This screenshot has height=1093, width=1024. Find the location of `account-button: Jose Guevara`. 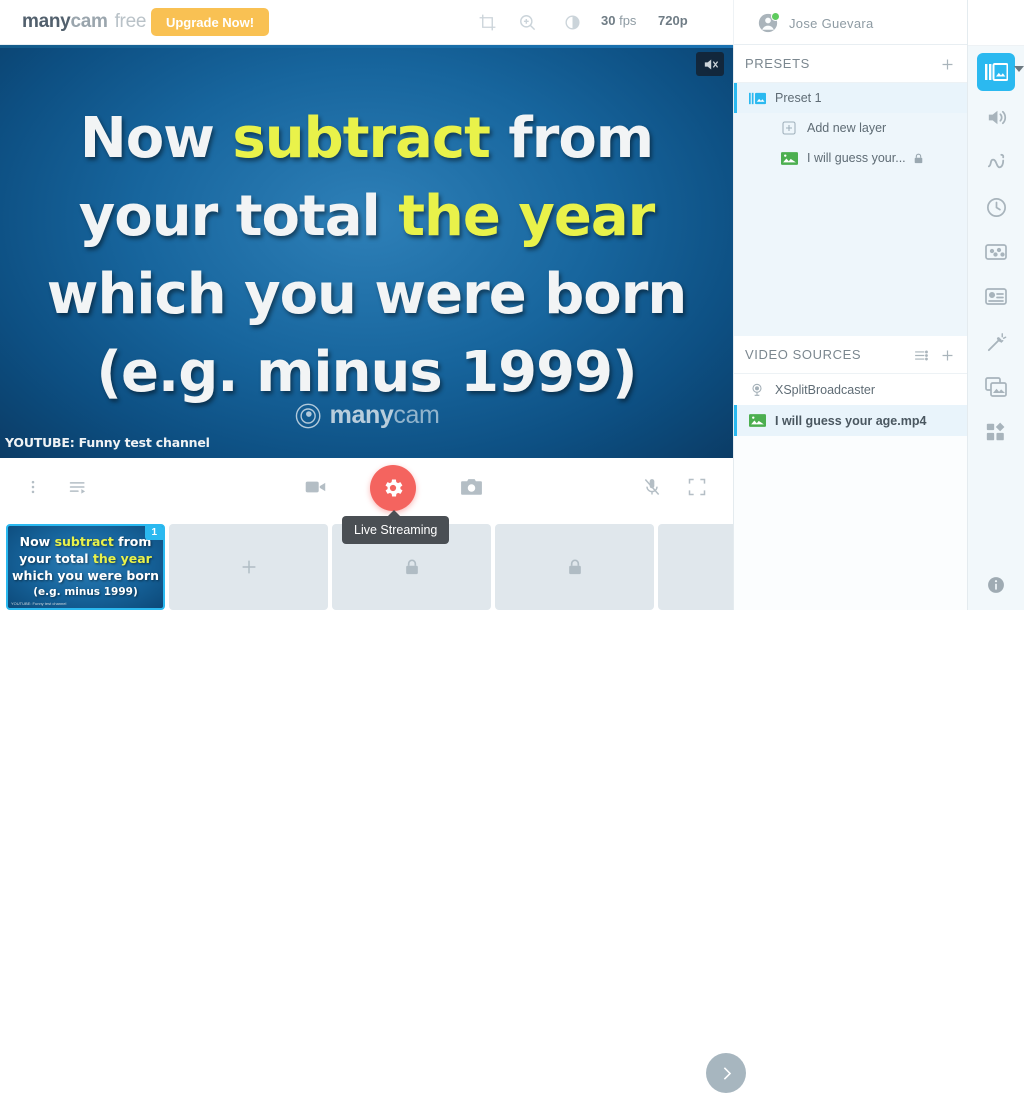

account-button: Jose Guevara is located at coordinates (815, 23).